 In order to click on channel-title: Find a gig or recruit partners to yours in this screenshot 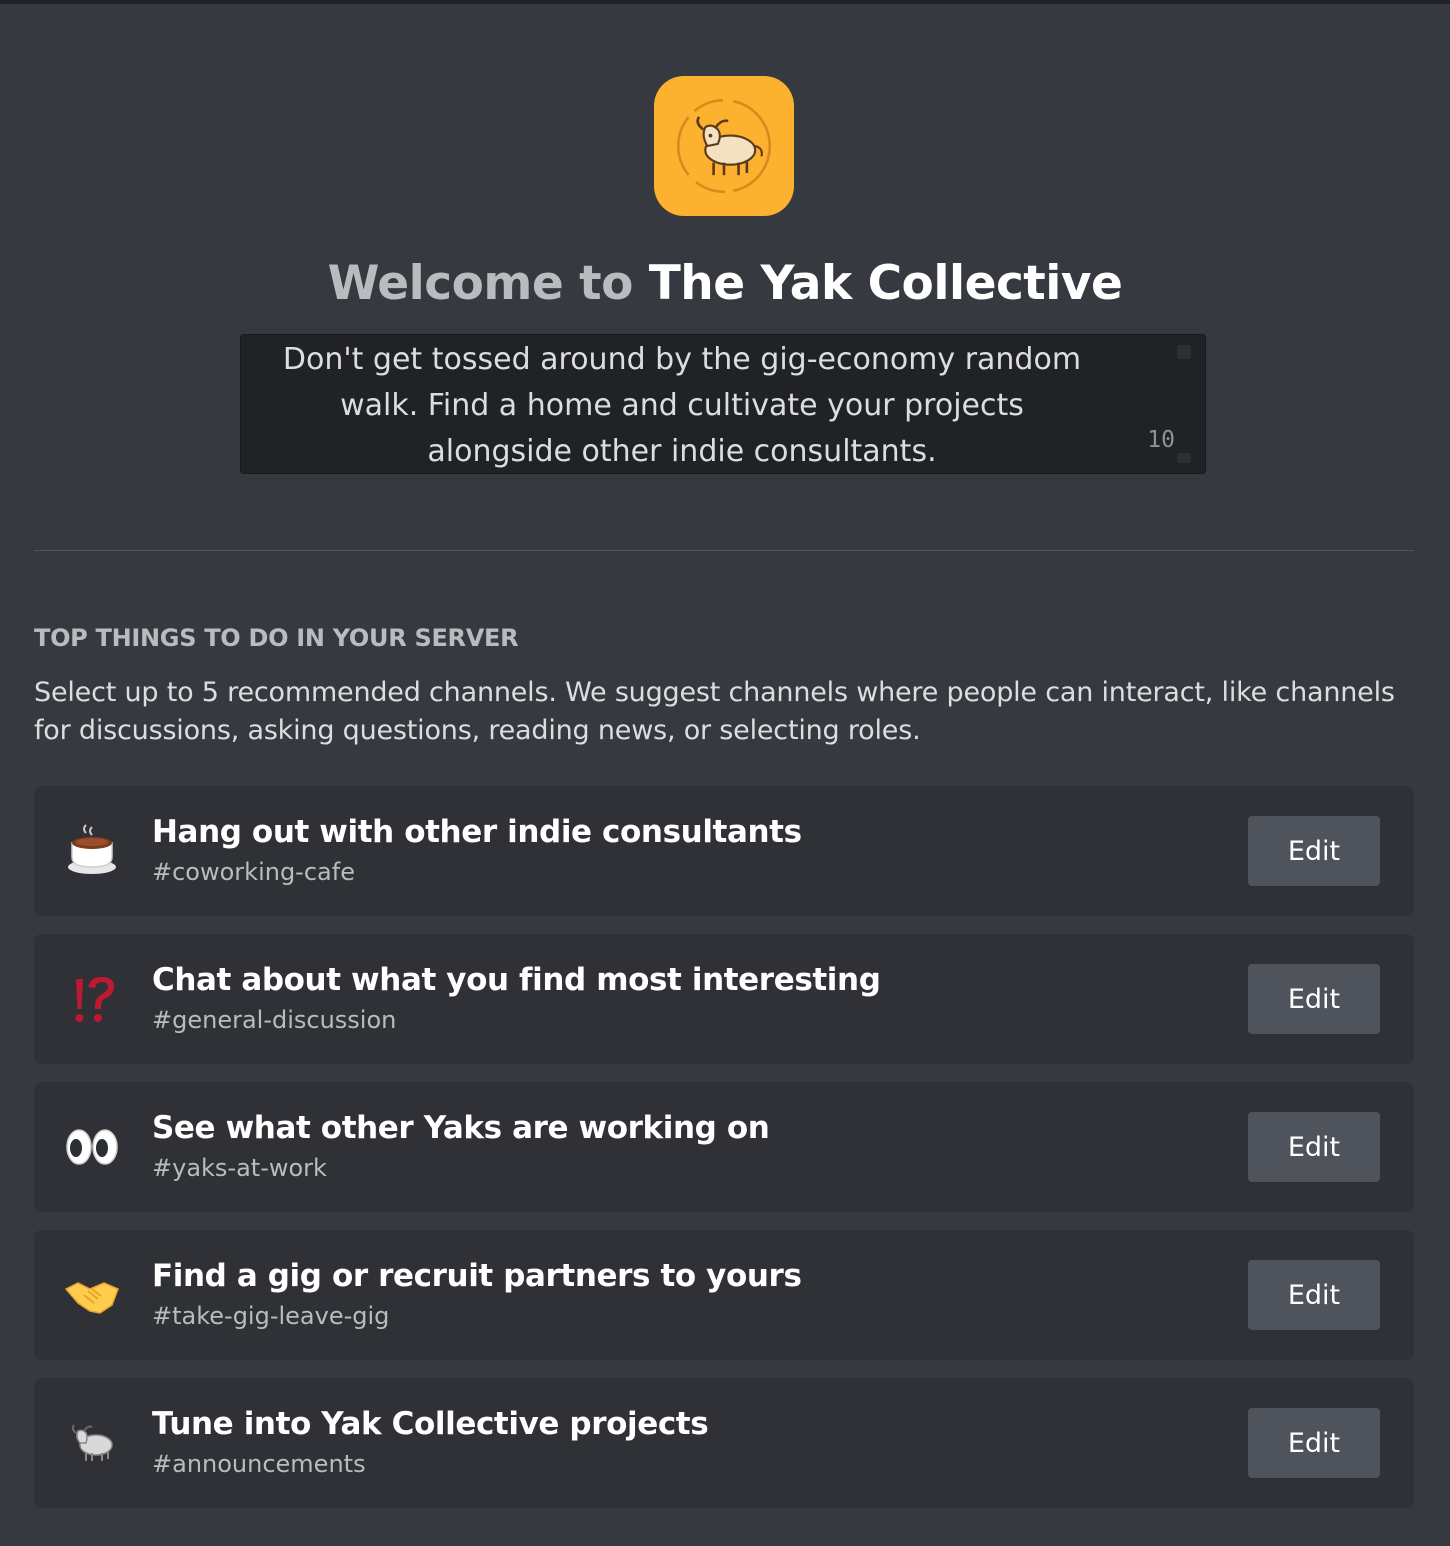, I will do `click(477, 1276)`.